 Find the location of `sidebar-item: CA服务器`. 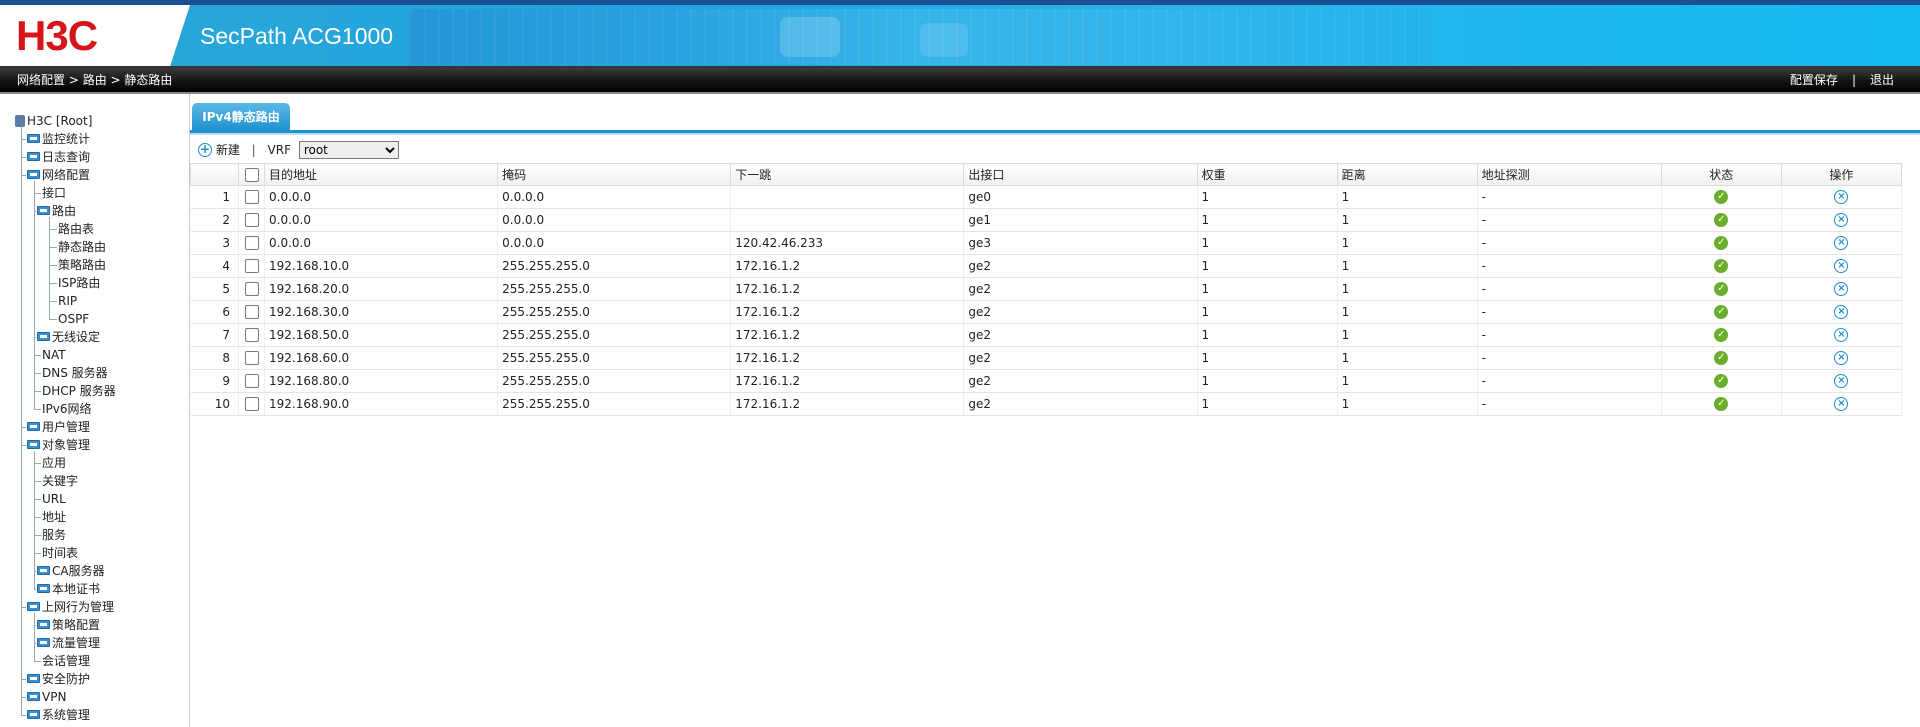

sidebar-item: CA服务器 is located at coordinates (71, 571).